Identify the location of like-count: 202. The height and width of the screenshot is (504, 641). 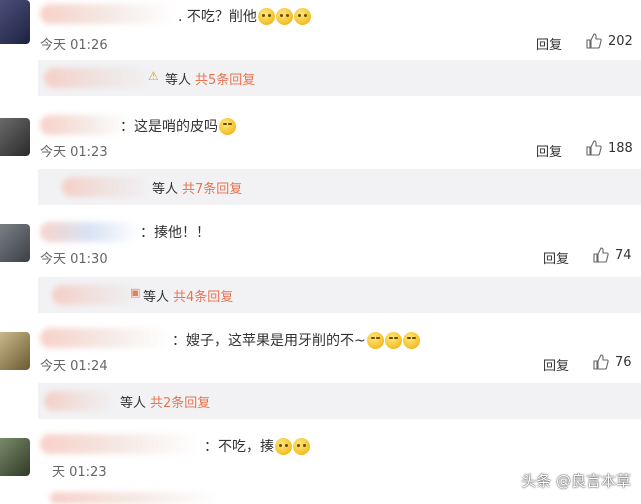
(620, 41).